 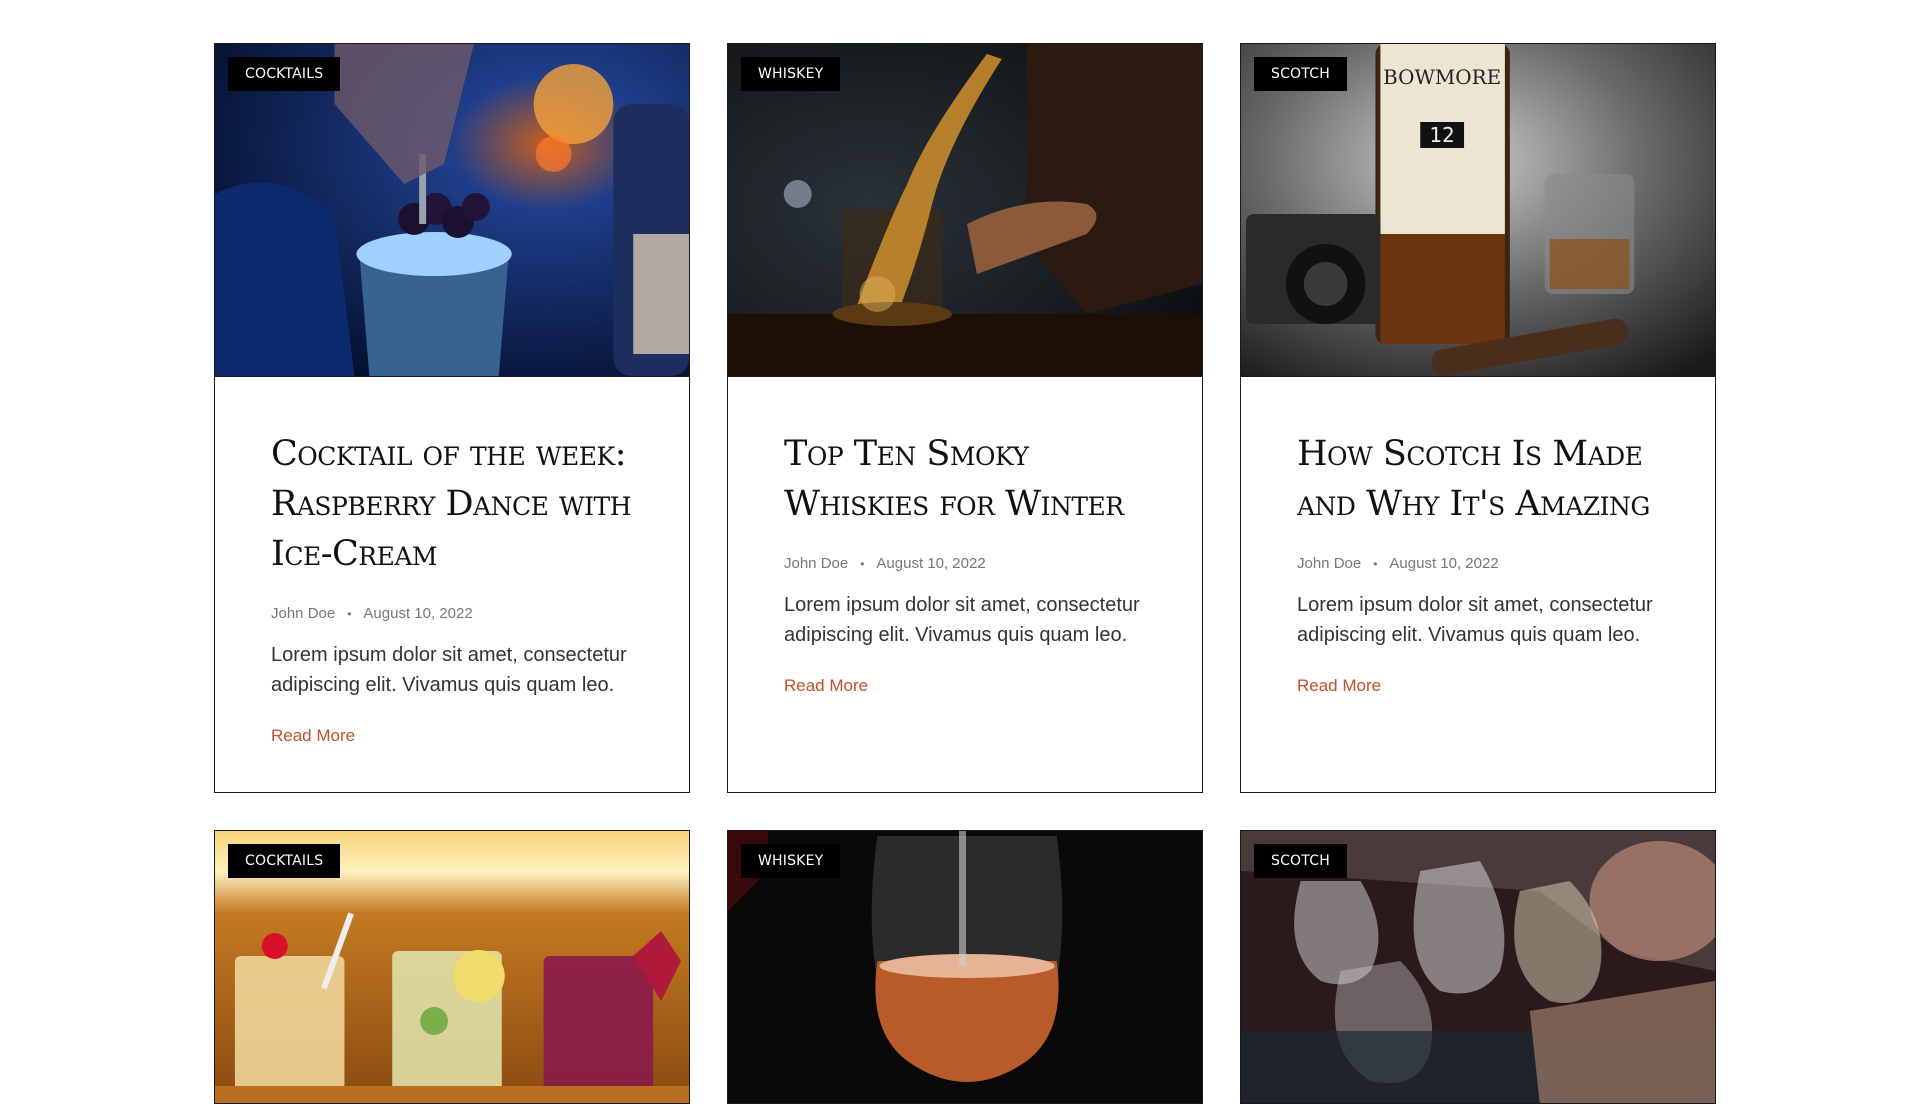 I want to click on post-card: SCOTCH, so click(x=1478, y=967).